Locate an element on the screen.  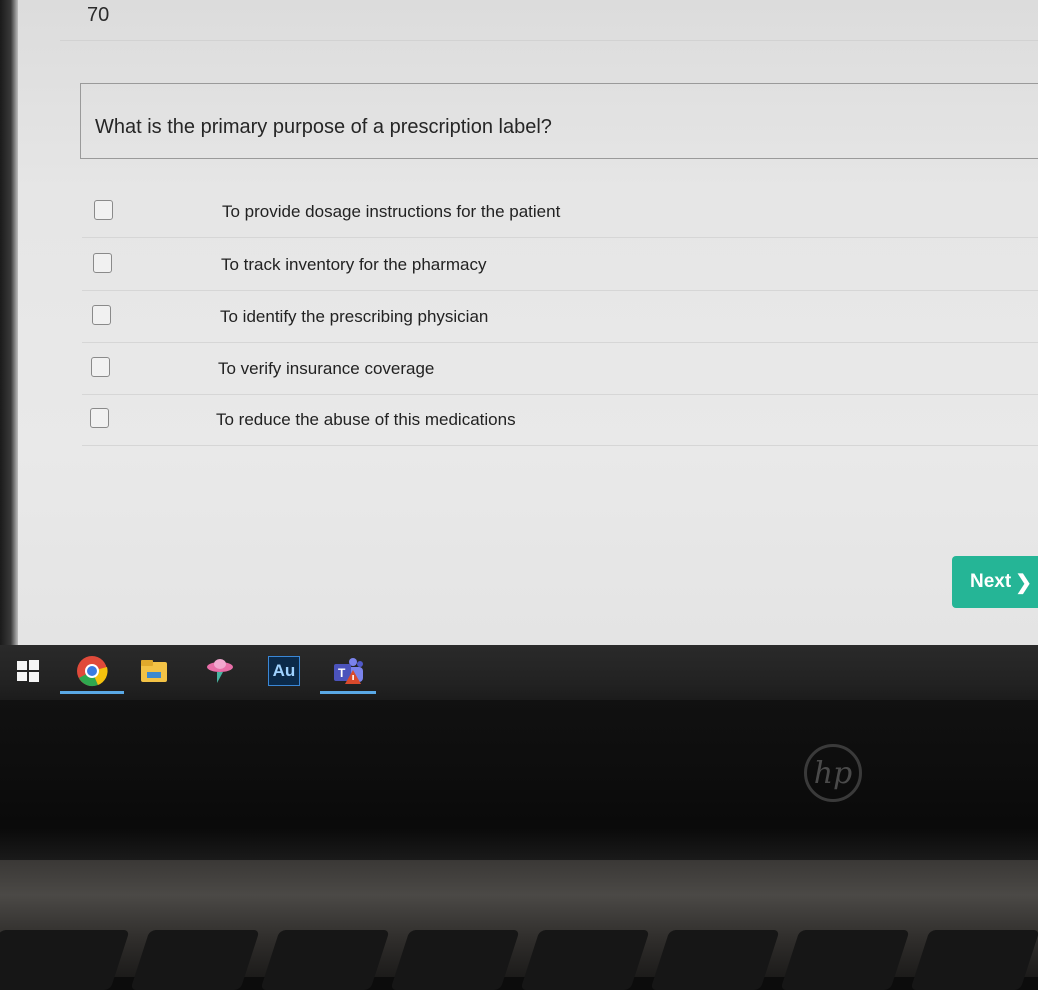
teams-icon: T is located at coordinates (348, 671).